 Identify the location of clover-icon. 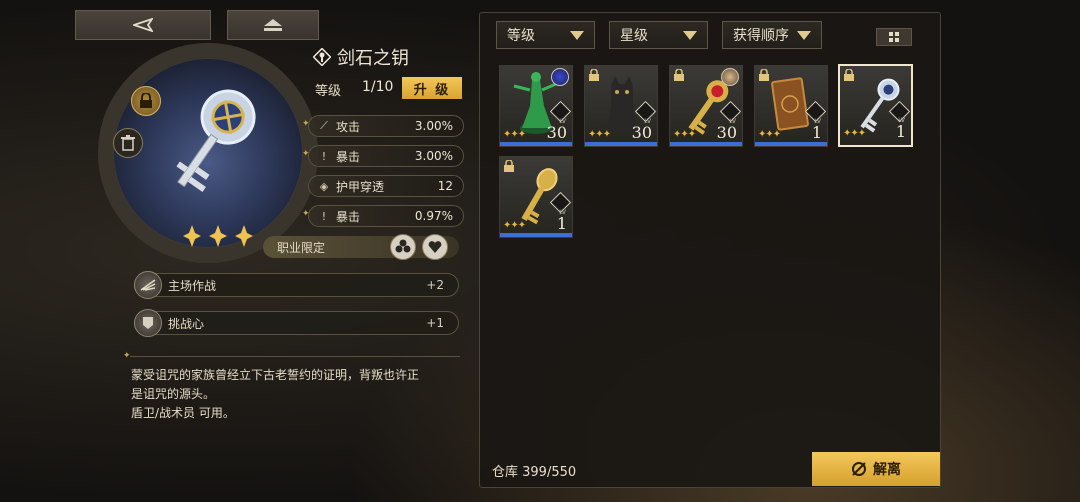
(403, 246).